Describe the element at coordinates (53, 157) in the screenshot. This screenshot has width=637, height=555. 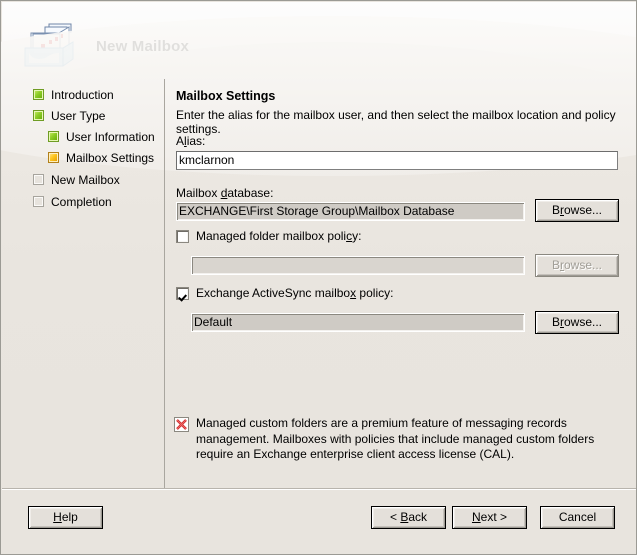
I see `status-square-orange-icon` at that location.